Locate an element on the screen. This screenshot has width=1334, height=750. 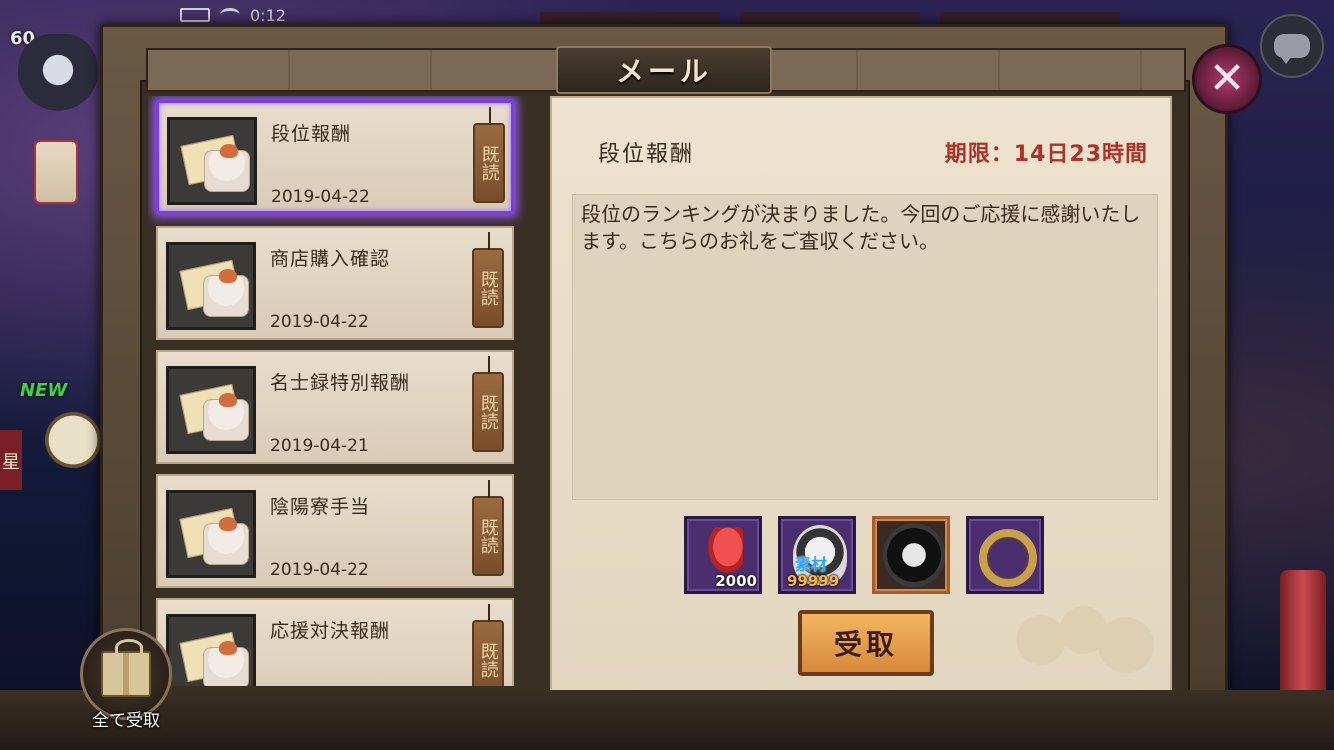
player-avatar is located at coordinates (58, 79).